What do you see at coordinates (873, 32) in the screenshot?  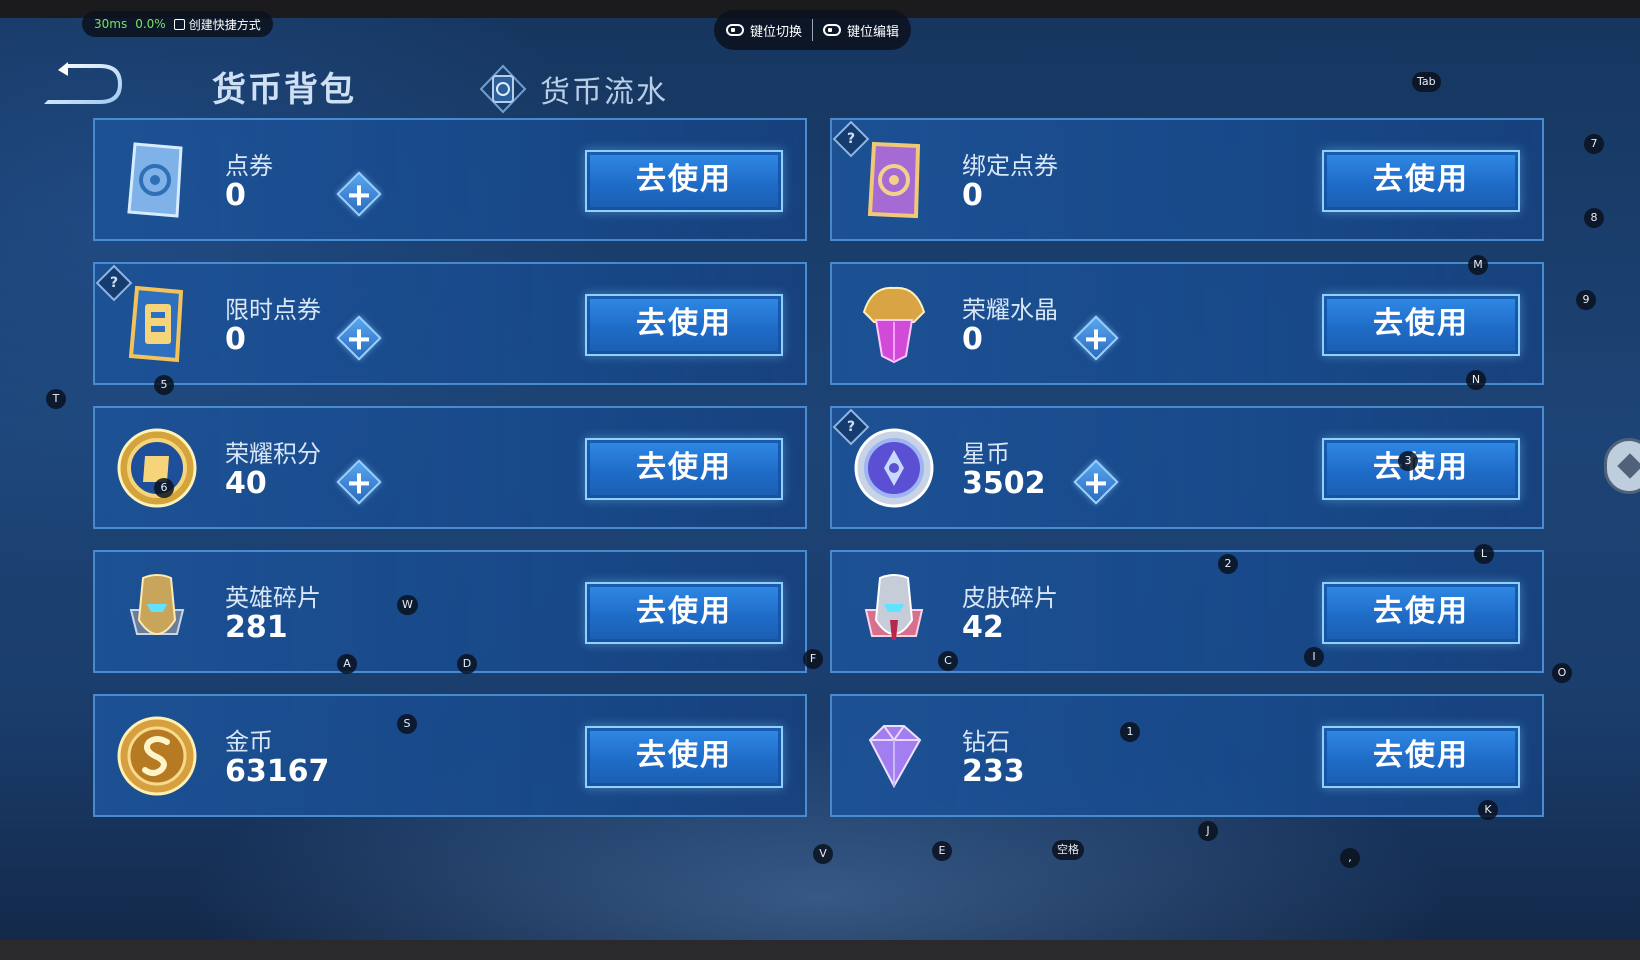 I see `key-edit-label: 键位编辑` at bounding box center [873, 32].